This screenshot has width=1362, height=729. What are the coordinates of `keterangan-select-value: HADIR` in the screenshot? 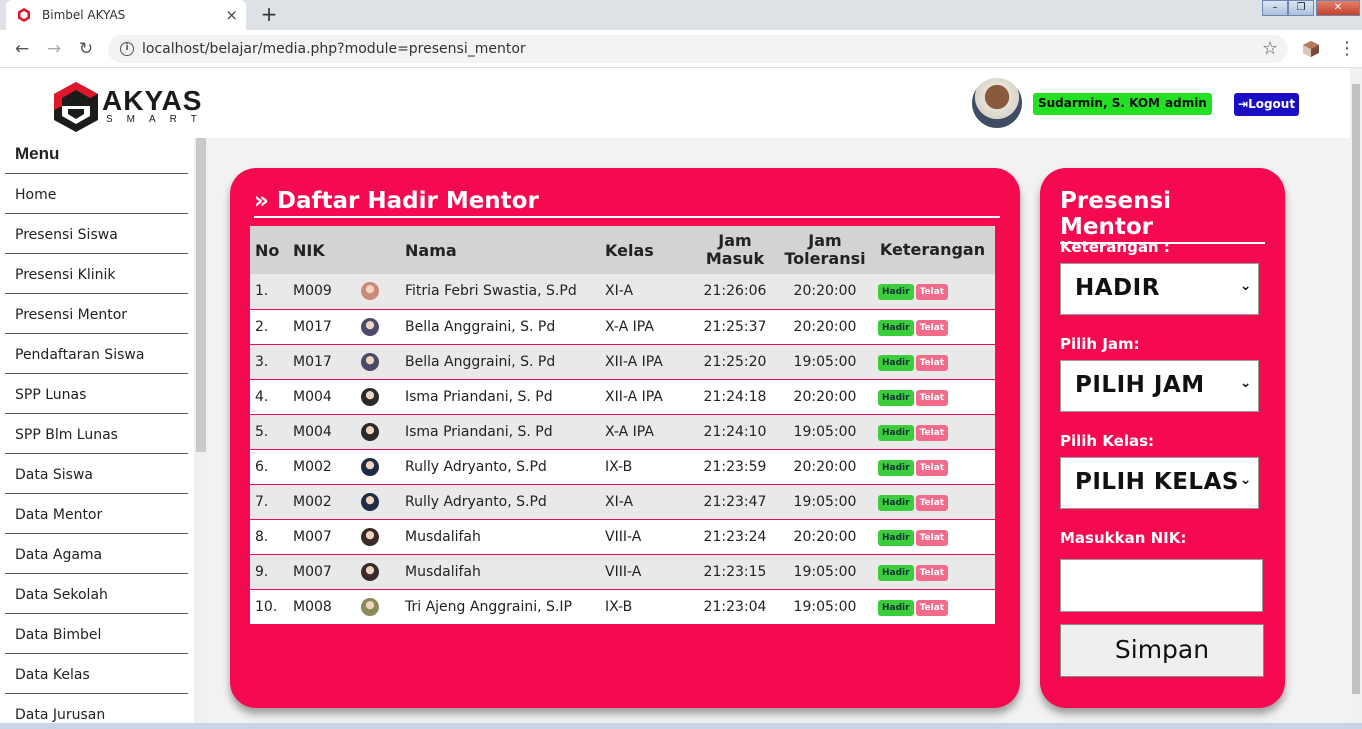 It's located at (1117, 288).